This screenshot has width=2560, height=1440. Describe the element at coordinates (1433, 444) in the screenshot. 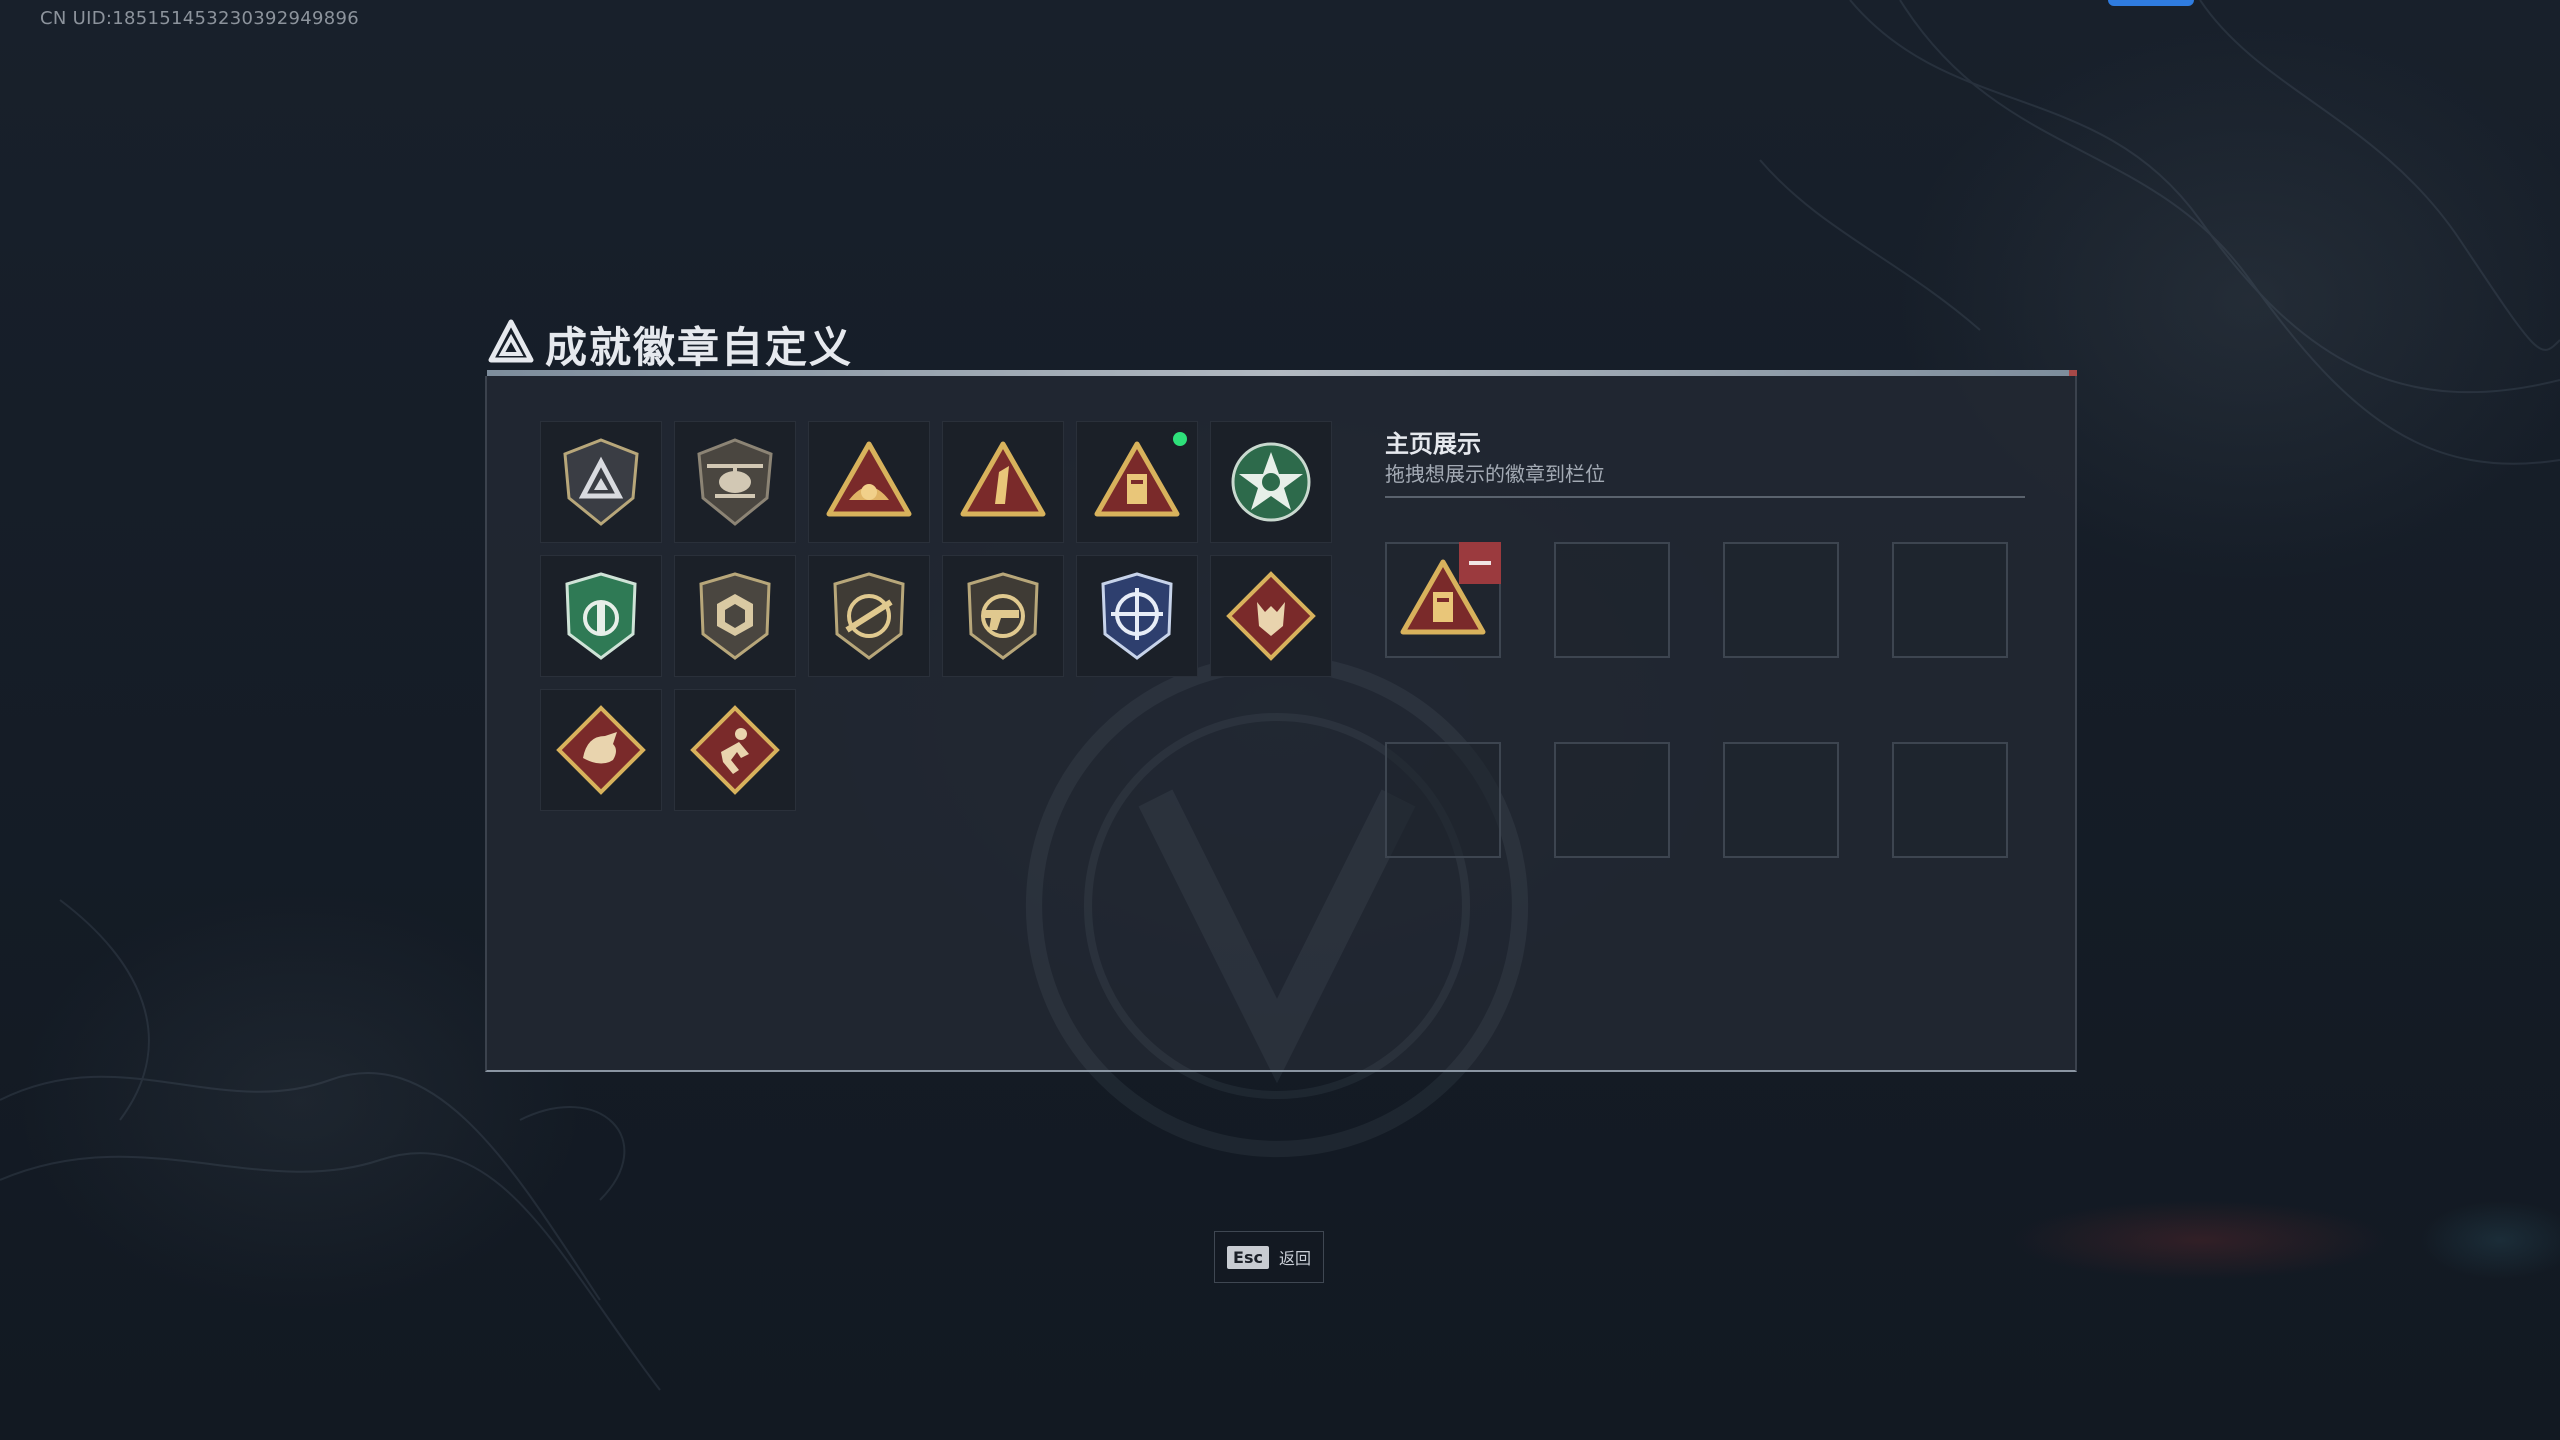

I see `display-section-title: 主页展示` at that location.